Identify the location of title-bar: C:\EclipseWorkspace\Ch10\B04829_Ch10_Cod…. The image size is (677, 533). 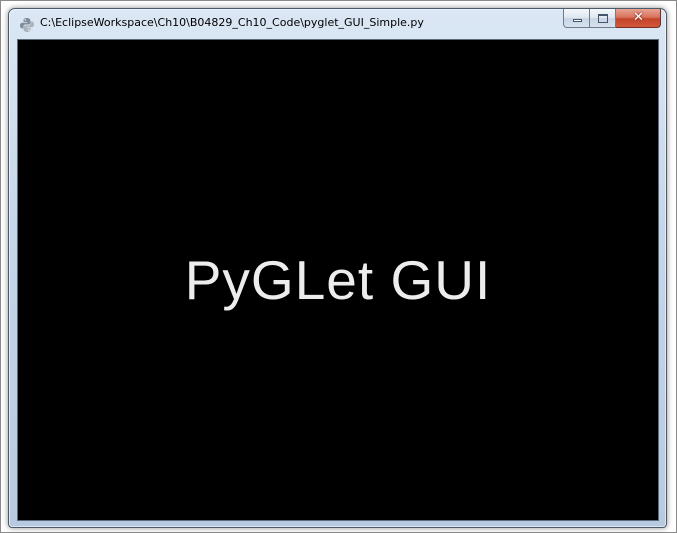
(337, 24).